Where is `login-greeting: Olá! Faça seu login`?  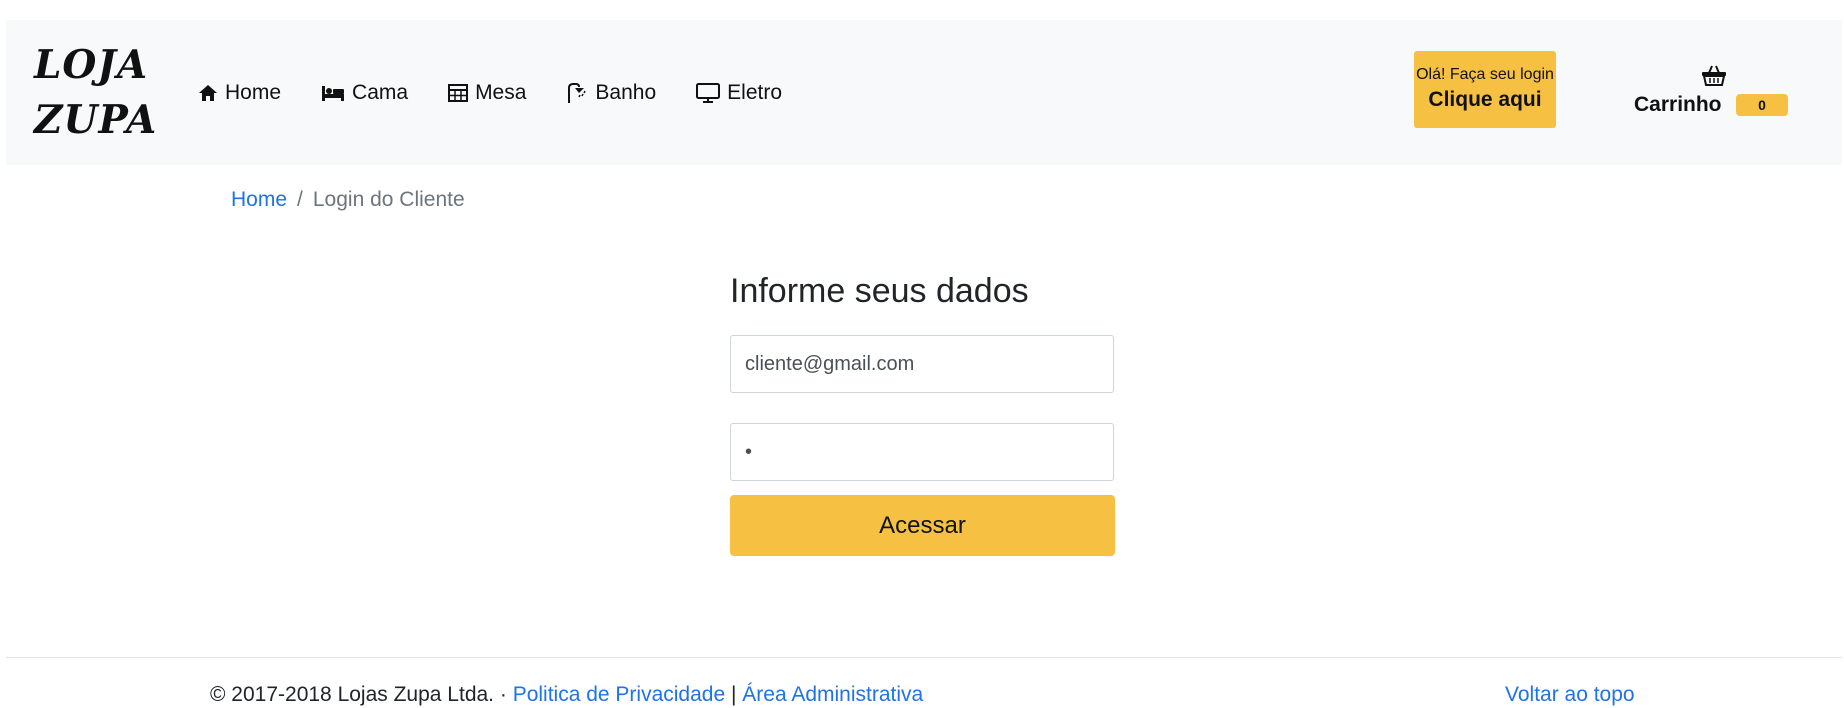 login-greeting: Olá! Faça seu login is located at coordinates (1485, 74).